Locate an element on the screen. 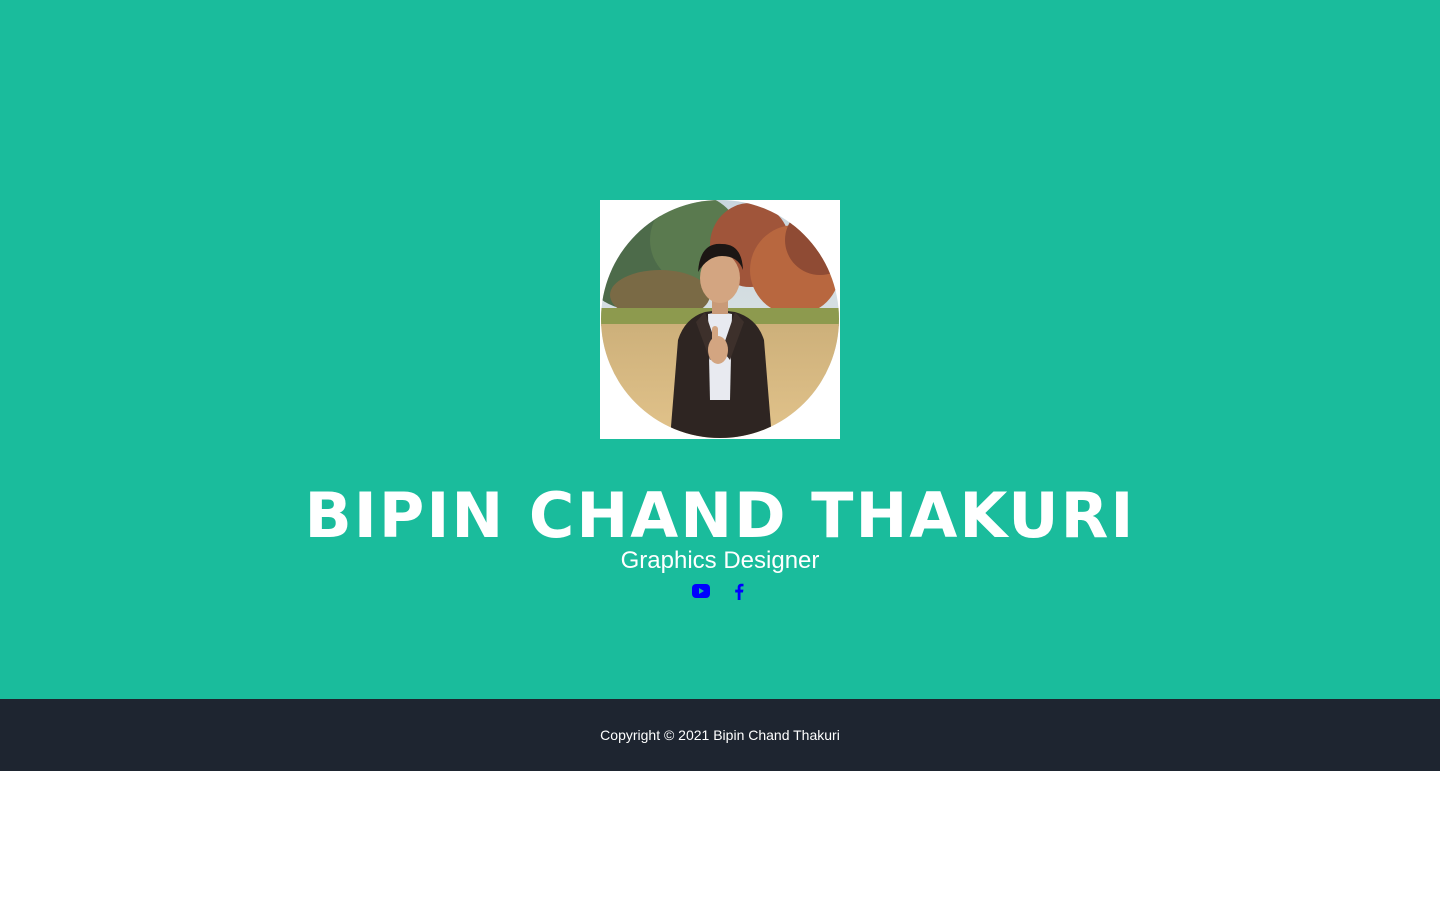 The height and width of the screenshot is (900, 1440). avatar is located at coordinates (720, 319).